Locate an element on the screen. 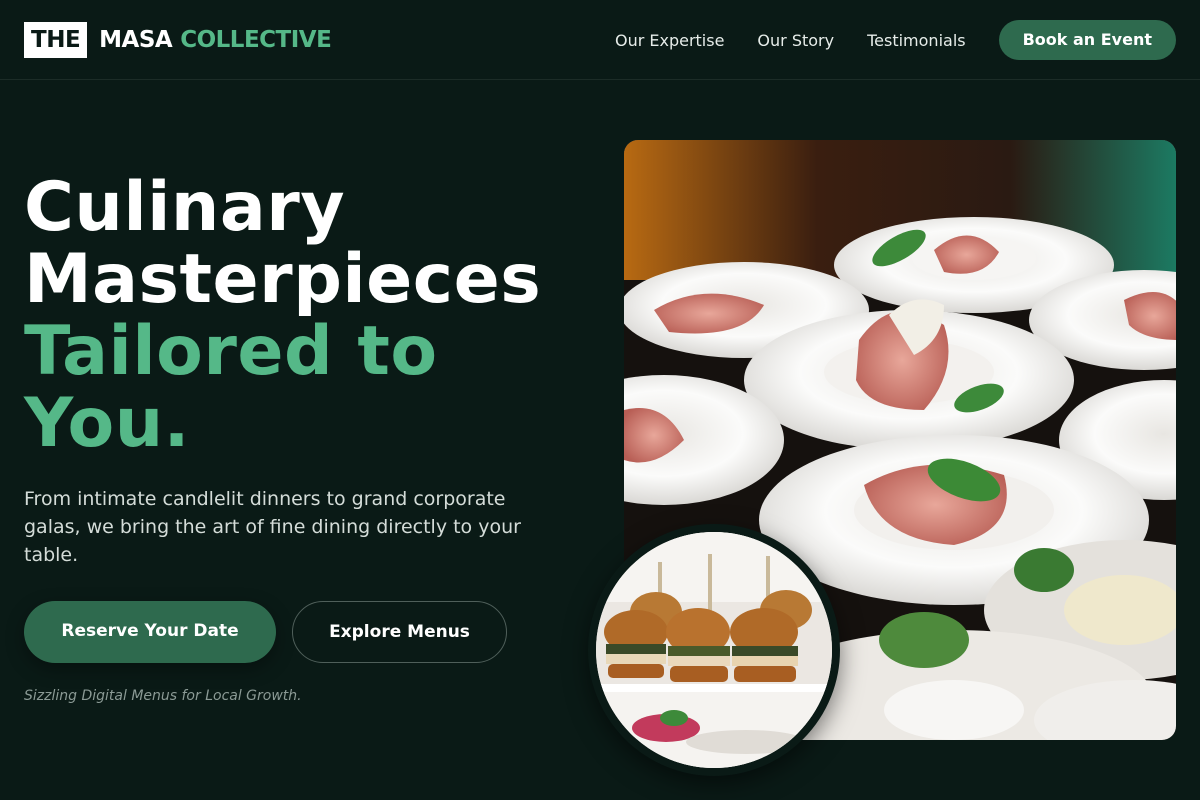 The height and width of the screenshot is (800, 1200). nav-testimonials: Testimonials is located at coordinates (916, 40).